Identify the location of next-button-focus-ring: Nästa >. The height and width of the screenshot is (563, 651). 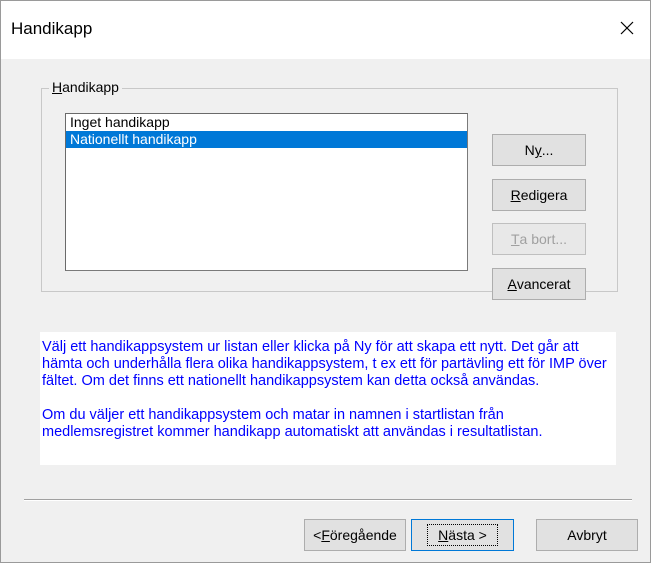
(462, 535).